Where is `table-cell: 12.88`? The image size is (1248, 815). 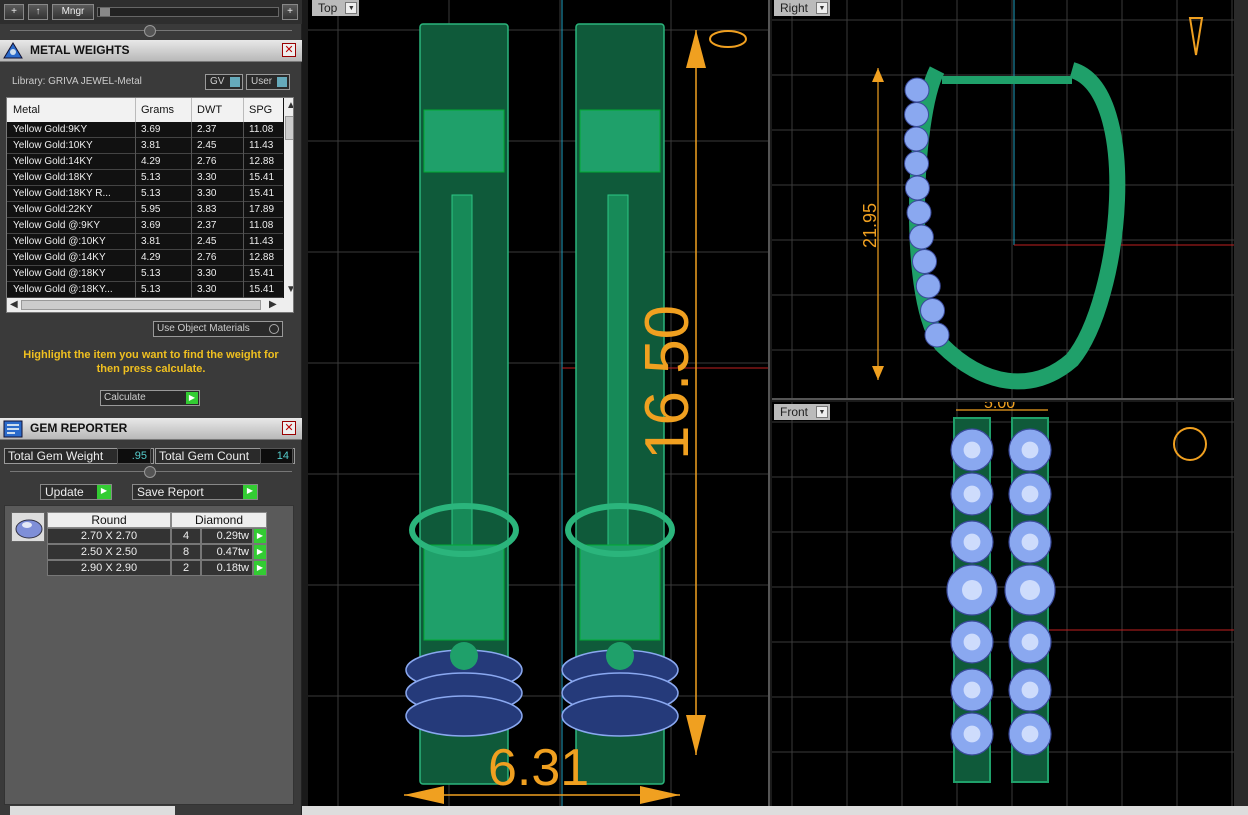
table-cell: 12.88 is located at coordinates (262, 257).